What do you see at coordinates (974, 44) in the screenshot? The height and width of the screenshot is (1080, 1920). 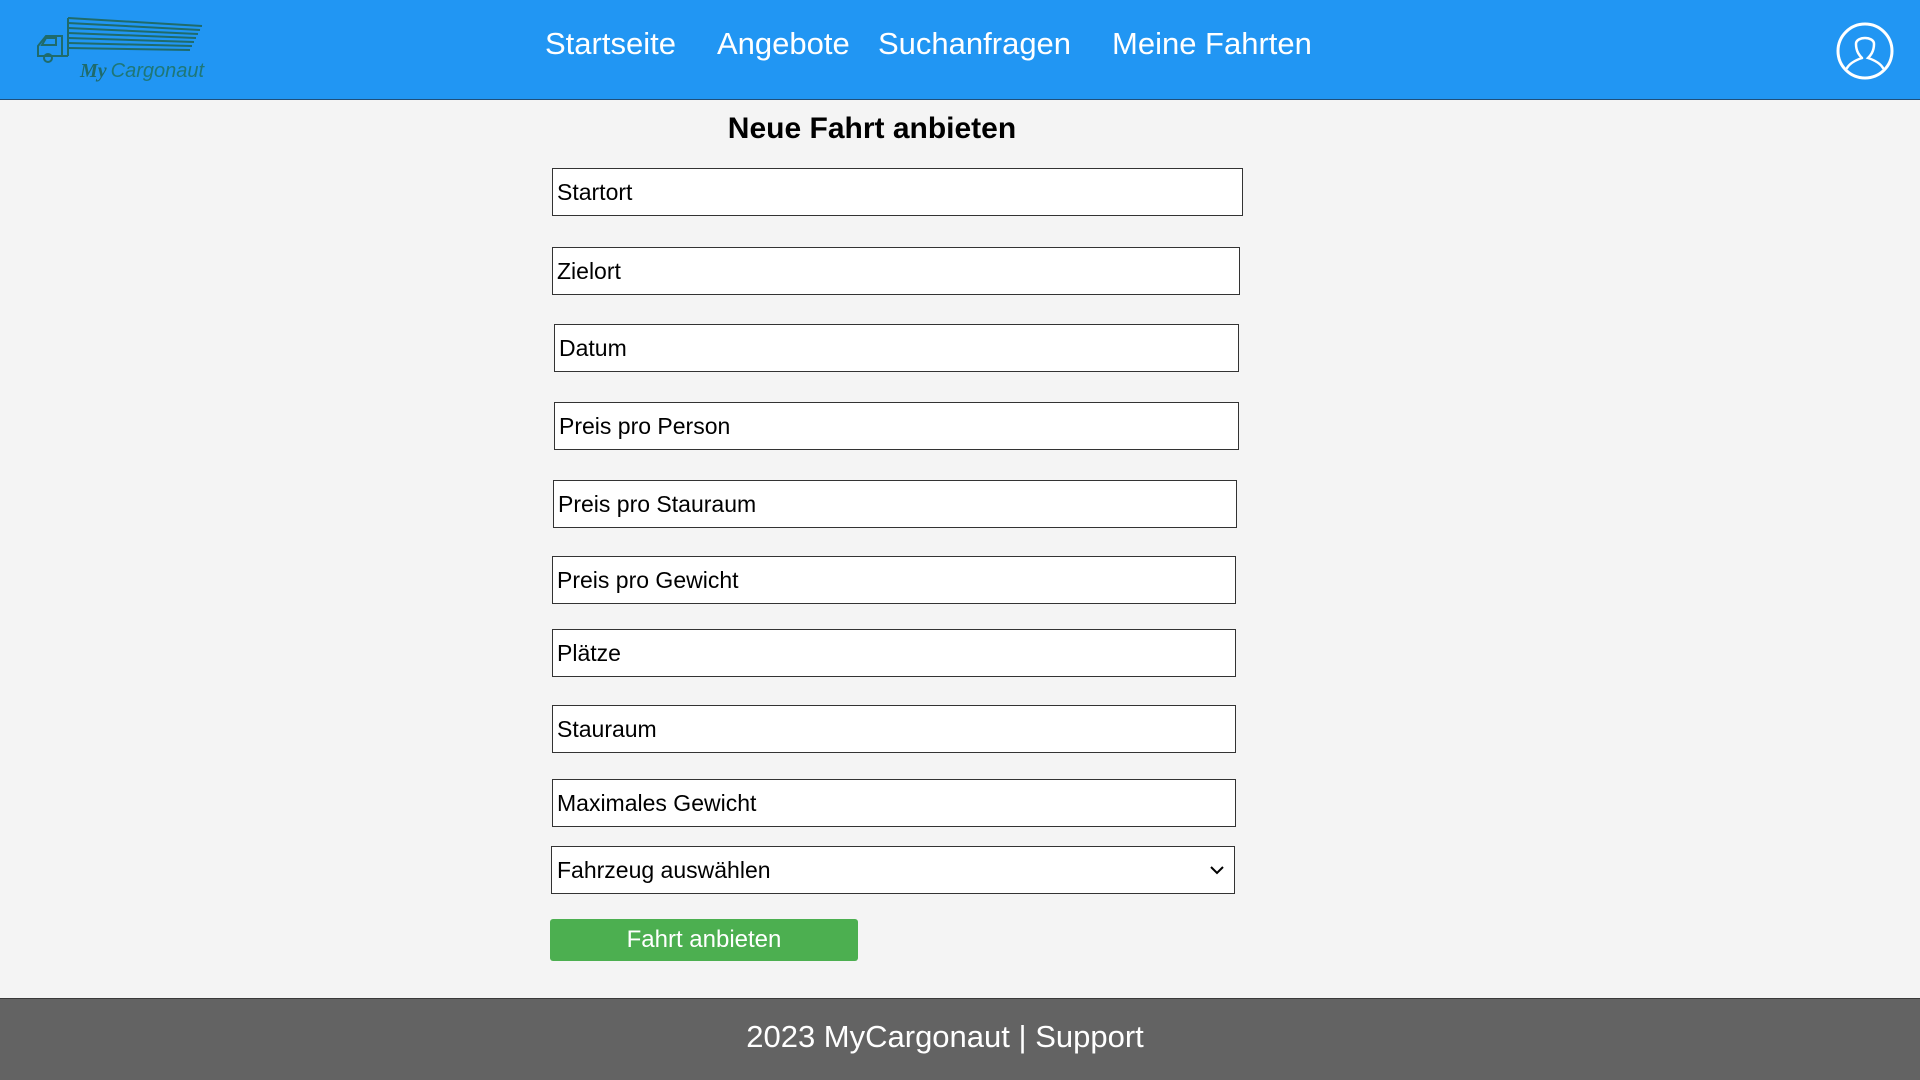 I see `nav-suchanfragen: Suchanfragen` at bounding box center [974, 44].